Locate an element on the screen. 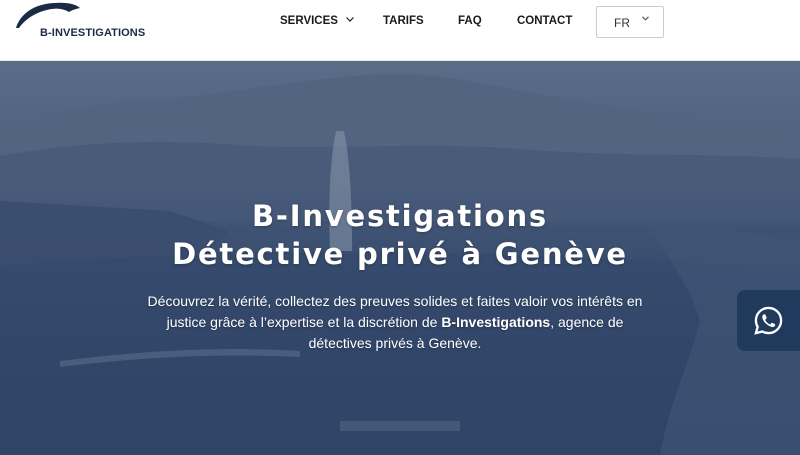 The image size is (800, 455). nav-faq: FAQ is located at coordinates (470, 21).